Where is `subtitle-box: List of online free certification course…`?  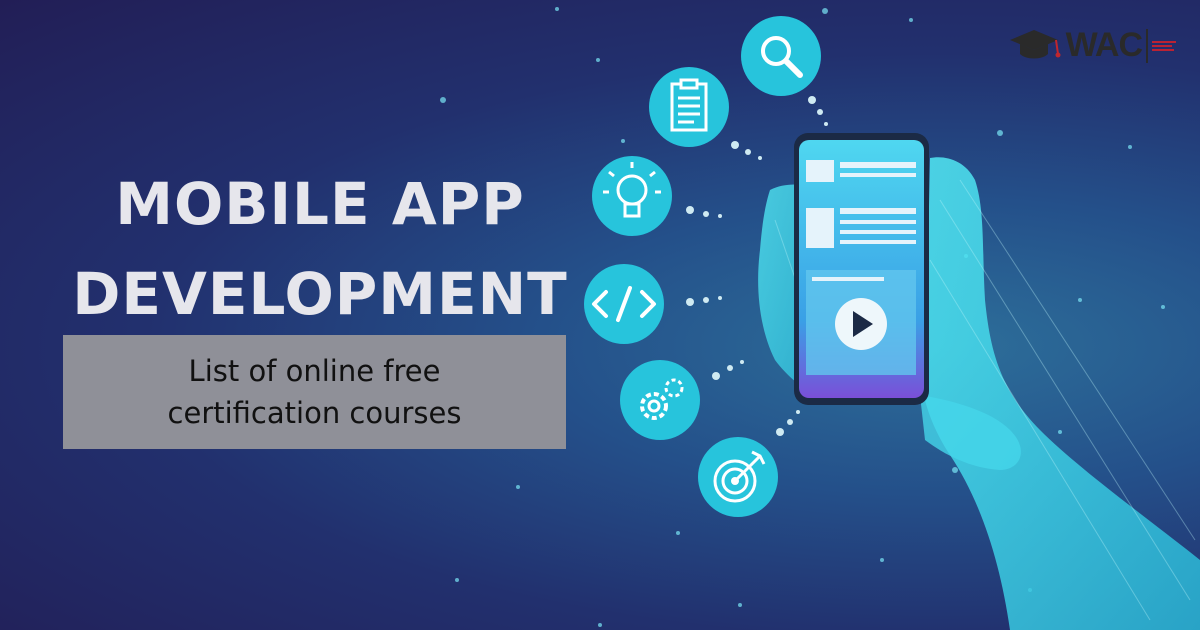 subtitle-box: List of online free certification course… is located at coordinates (314, 392).